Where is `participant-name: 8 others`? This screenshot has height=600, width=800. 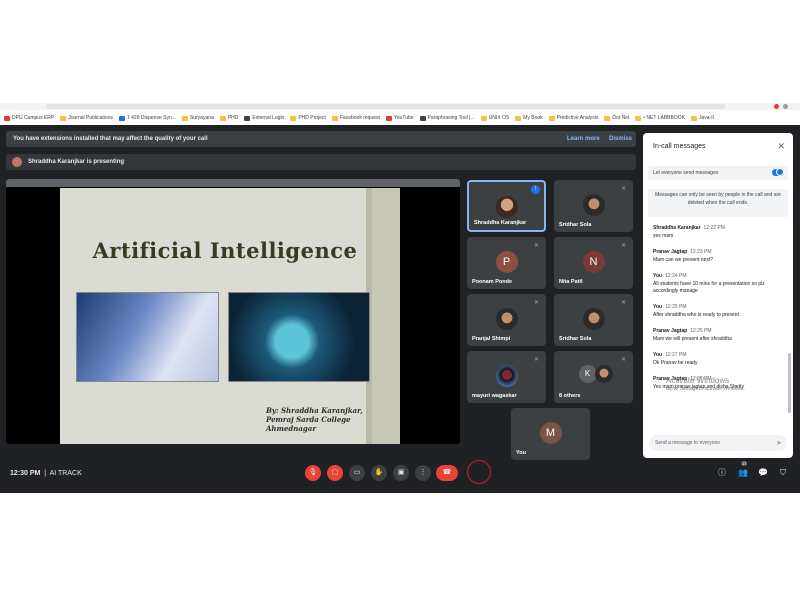
participant-name: 8 others is located at coordinates (570, 396).